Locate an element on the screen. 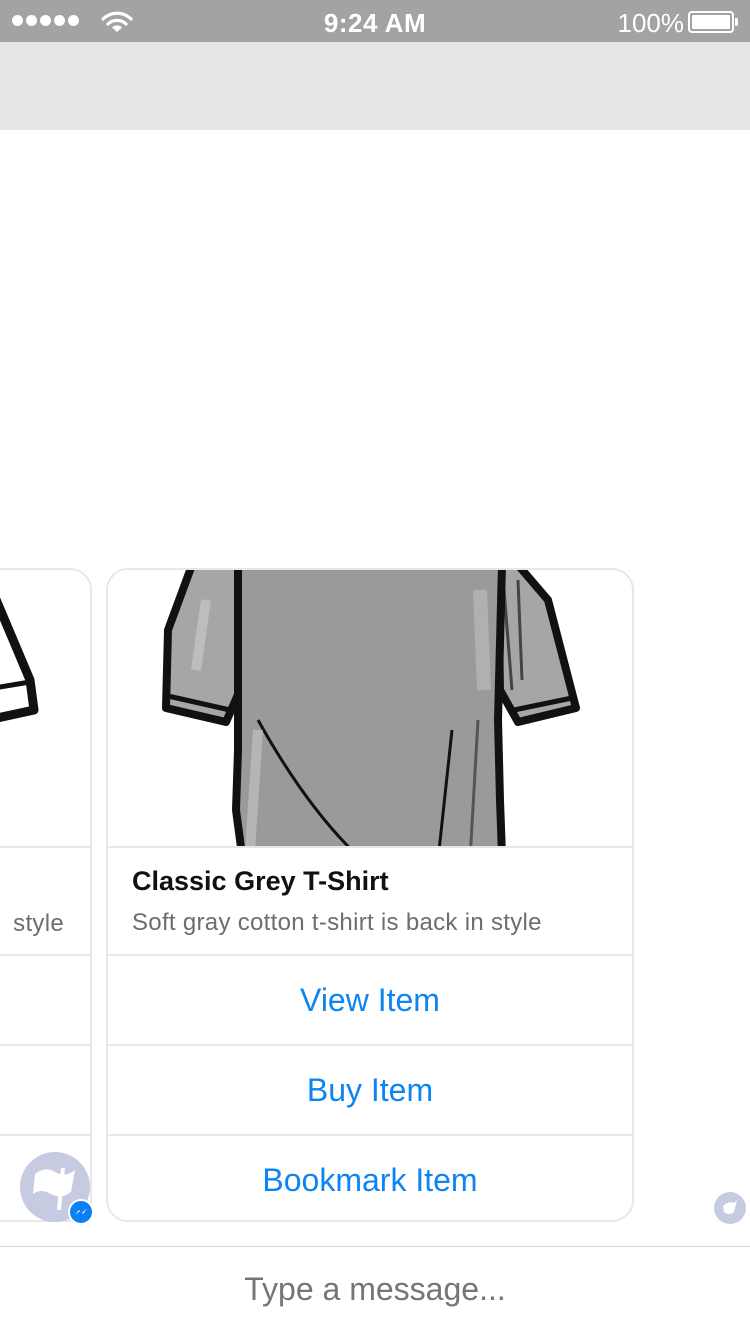  view-item-button: View Item is located at coordinates (370, 999).